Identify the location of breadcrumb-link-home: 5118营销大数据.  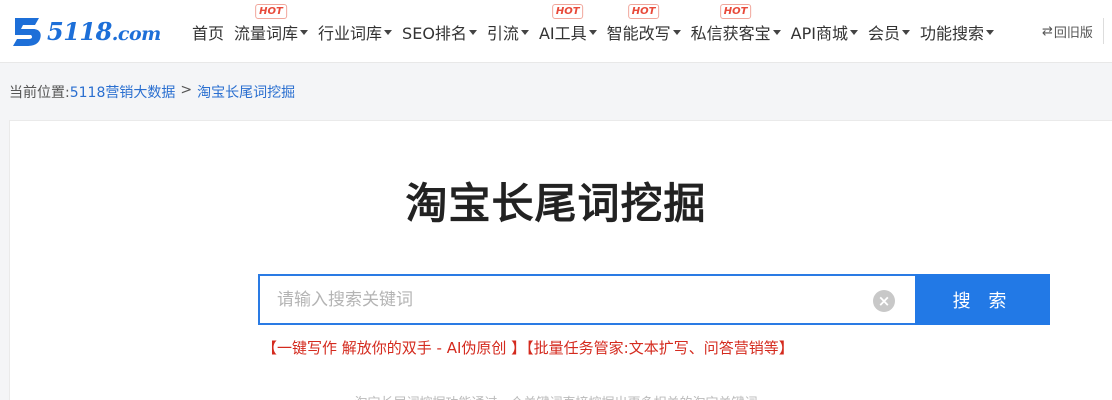
(123, 92).